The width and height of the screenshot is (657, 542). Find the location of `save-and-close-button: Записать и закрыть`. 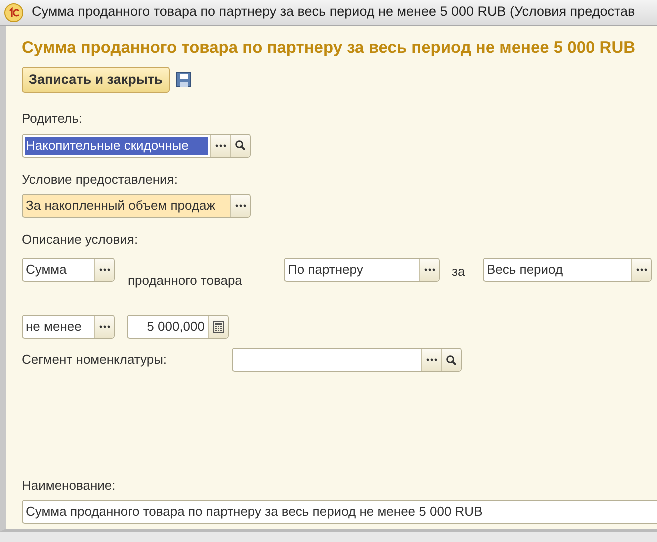

save-and-close-button: Записать и закрыть is located at coordinates (96, 79).